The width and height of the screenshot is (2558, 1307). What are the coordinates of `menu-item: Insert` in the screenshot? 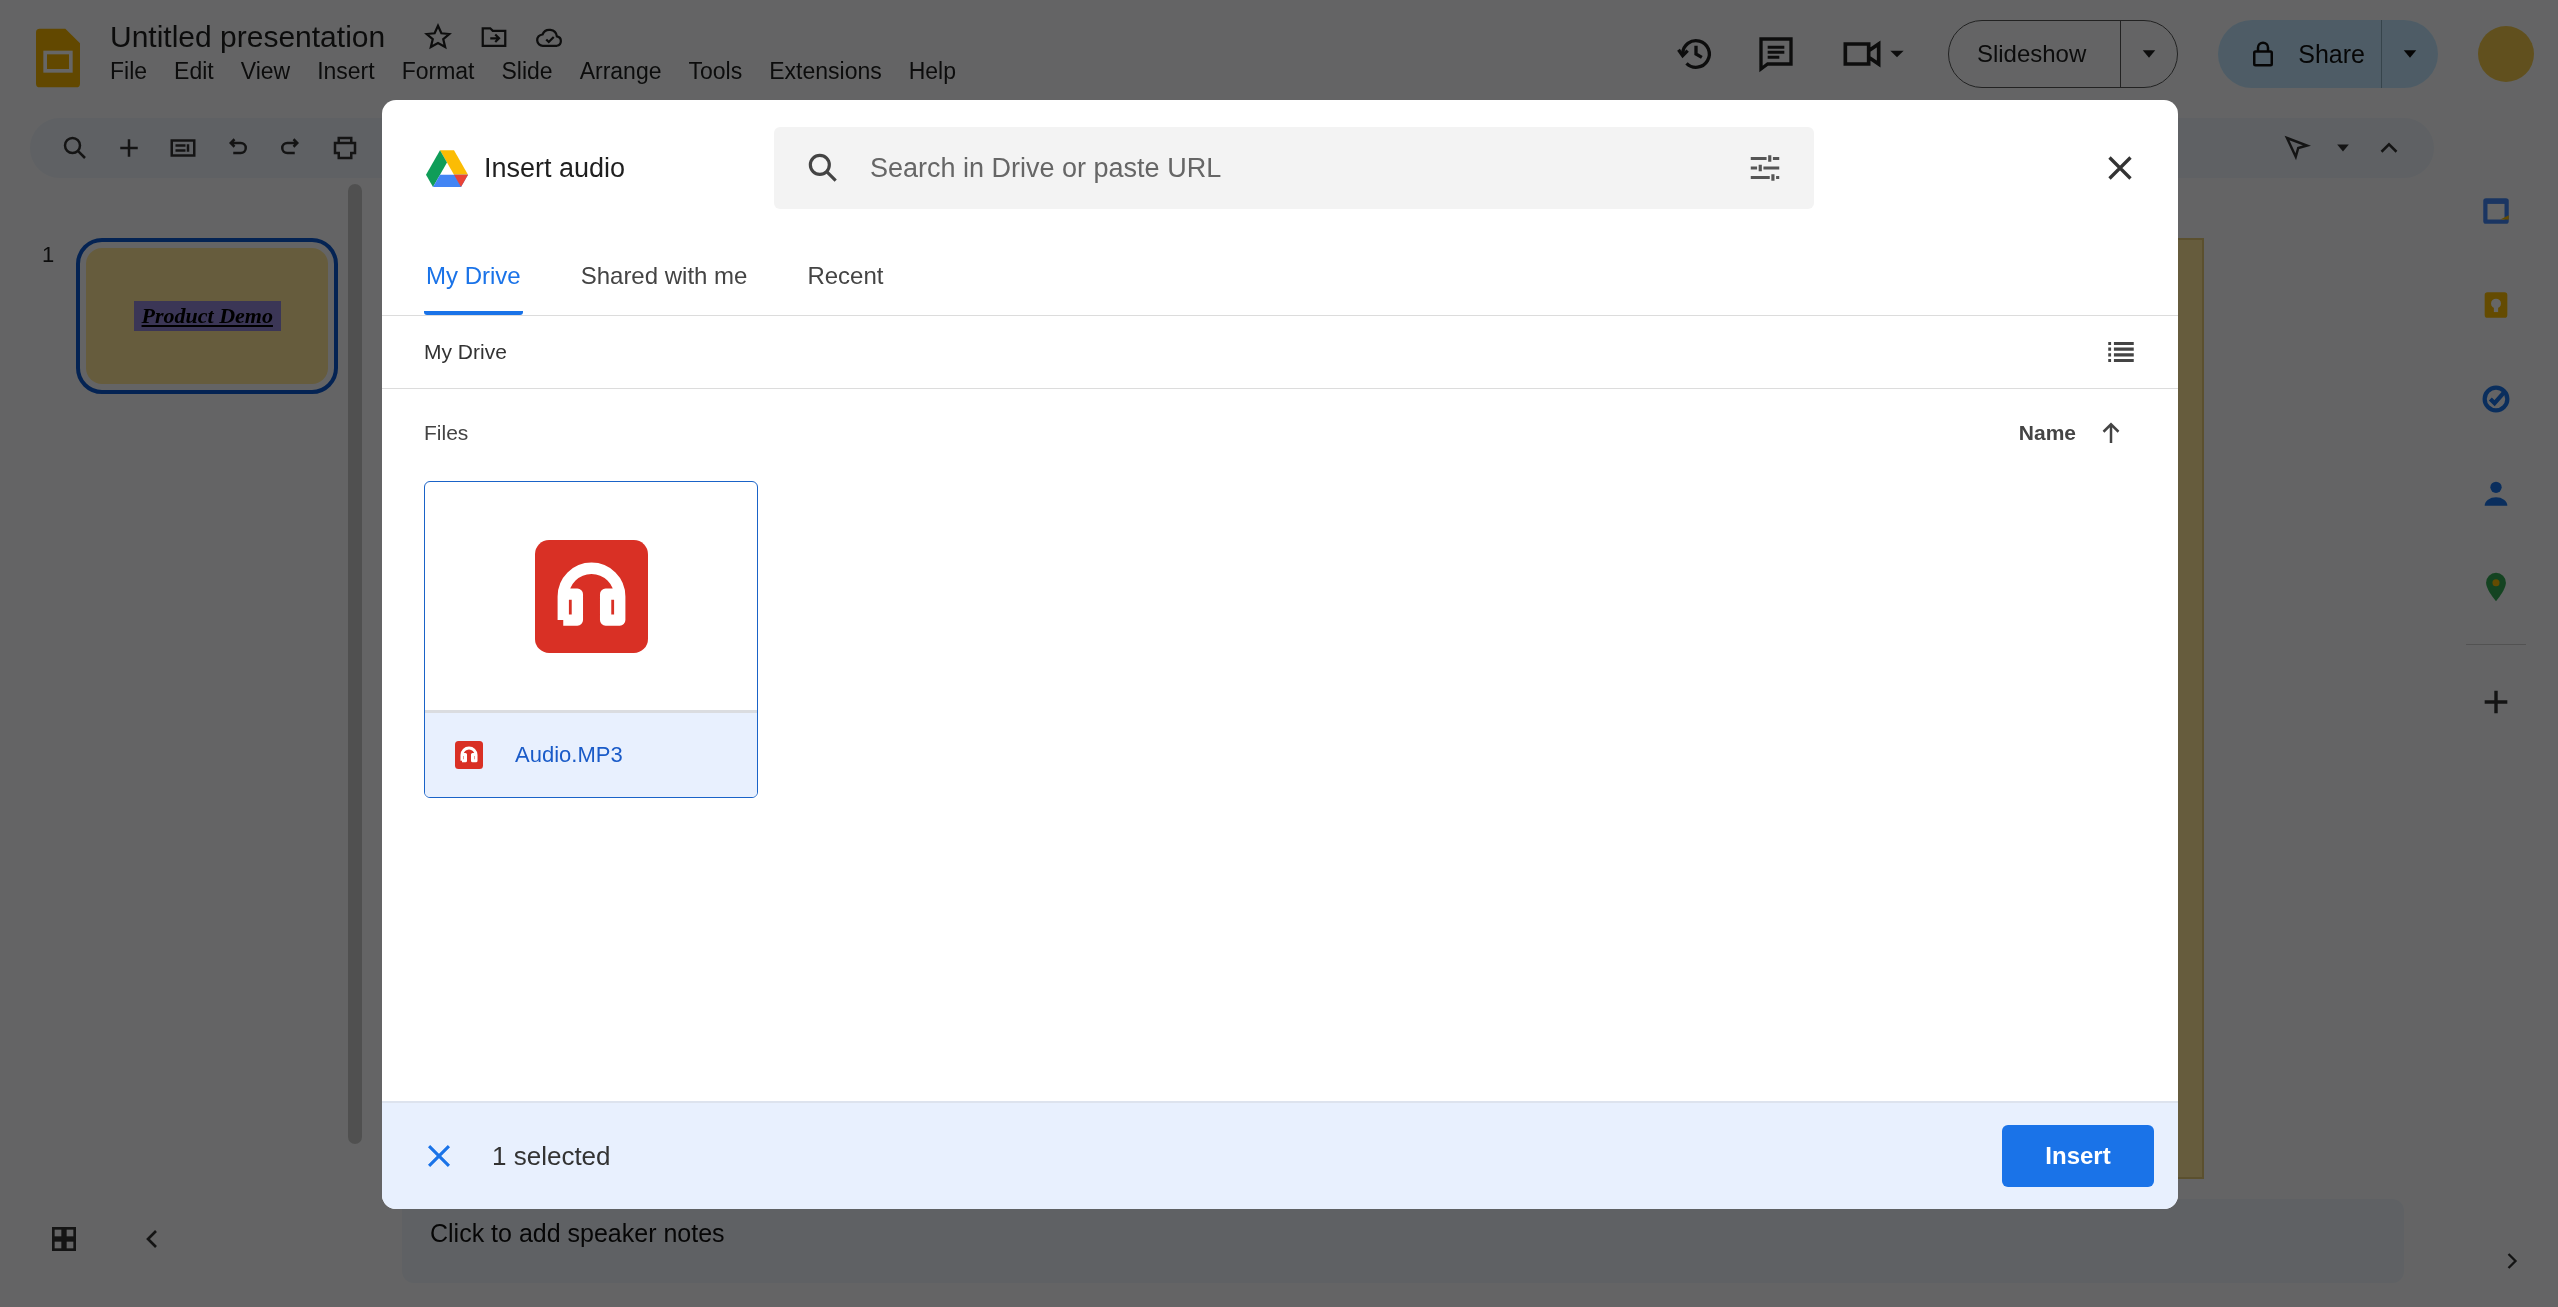 It's located at (346, 71).